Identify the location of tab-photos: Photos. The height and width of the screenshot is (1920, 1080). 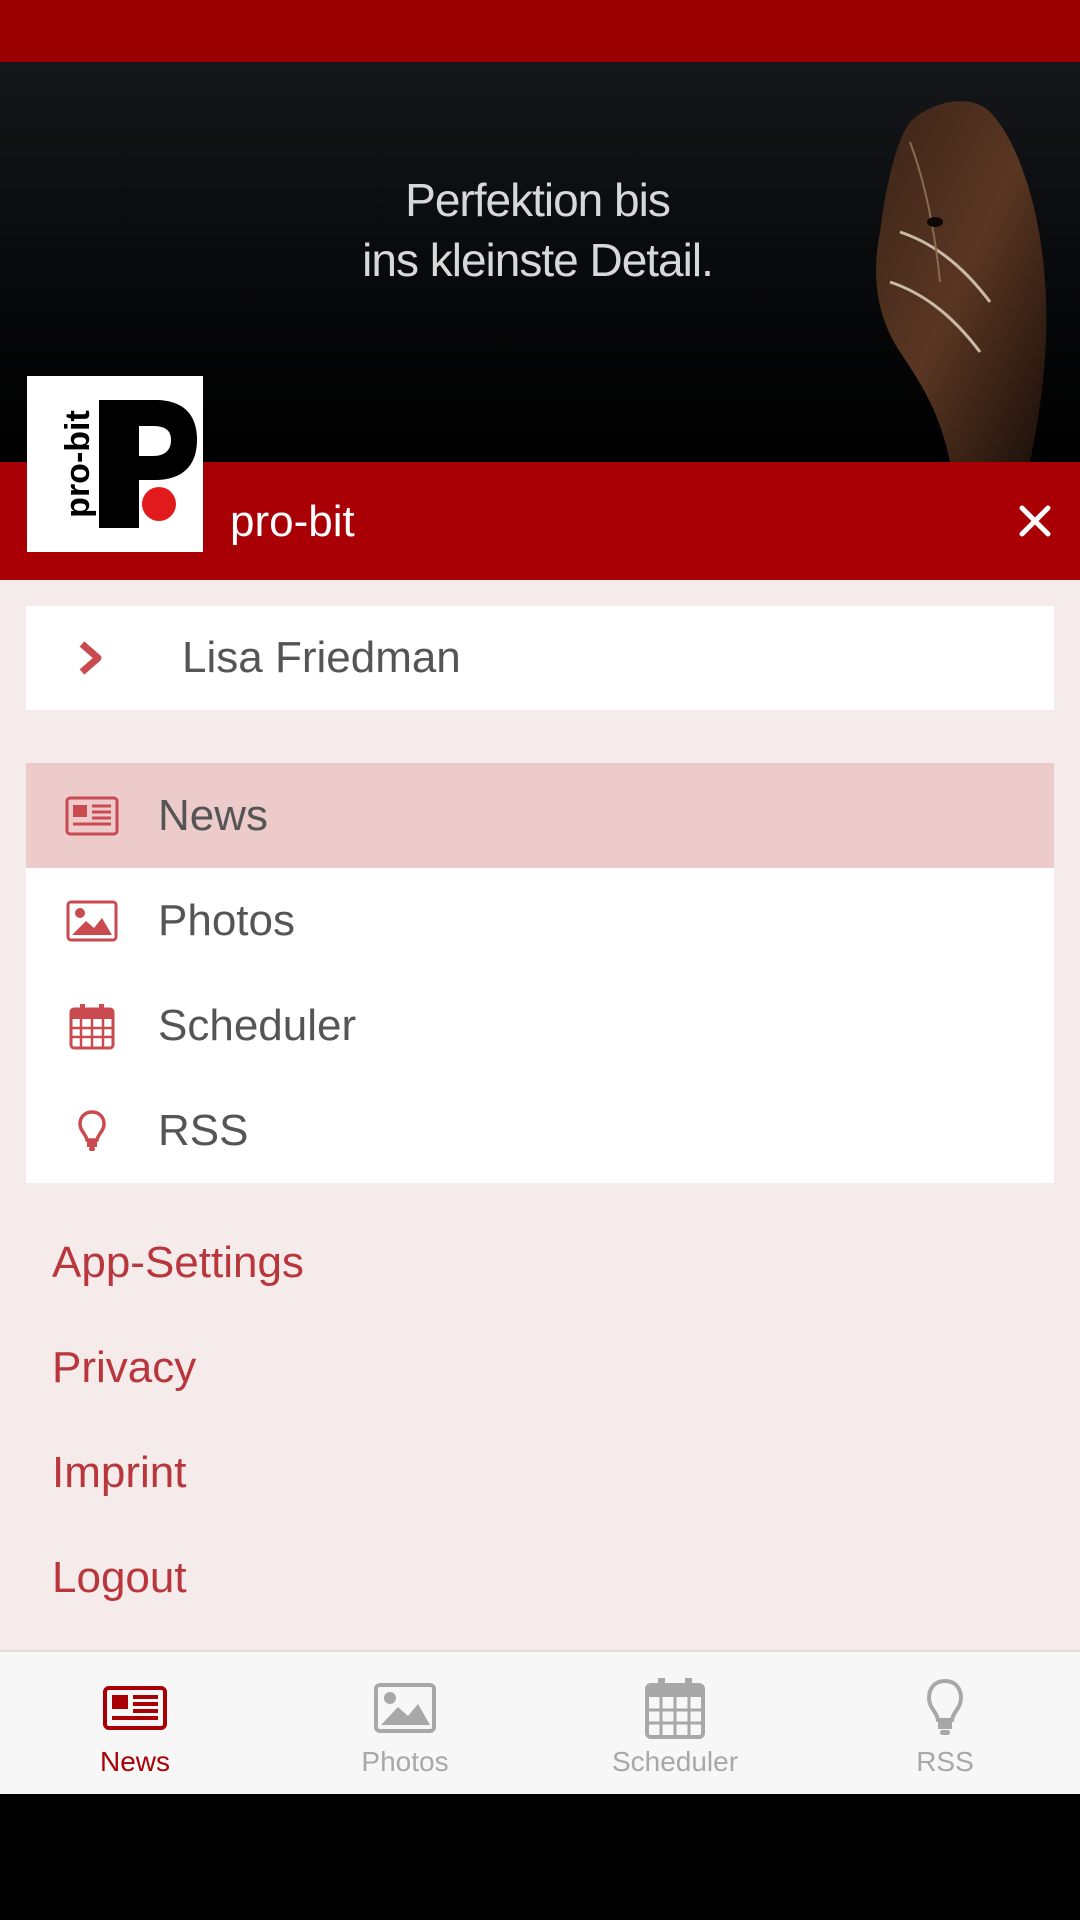
(405, 1724).